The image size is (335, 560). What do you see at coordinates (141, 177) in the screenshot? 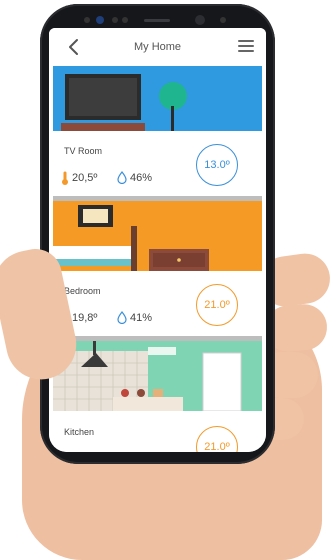
I see `humidity-value: 46%` at bounding box center [141, 177].